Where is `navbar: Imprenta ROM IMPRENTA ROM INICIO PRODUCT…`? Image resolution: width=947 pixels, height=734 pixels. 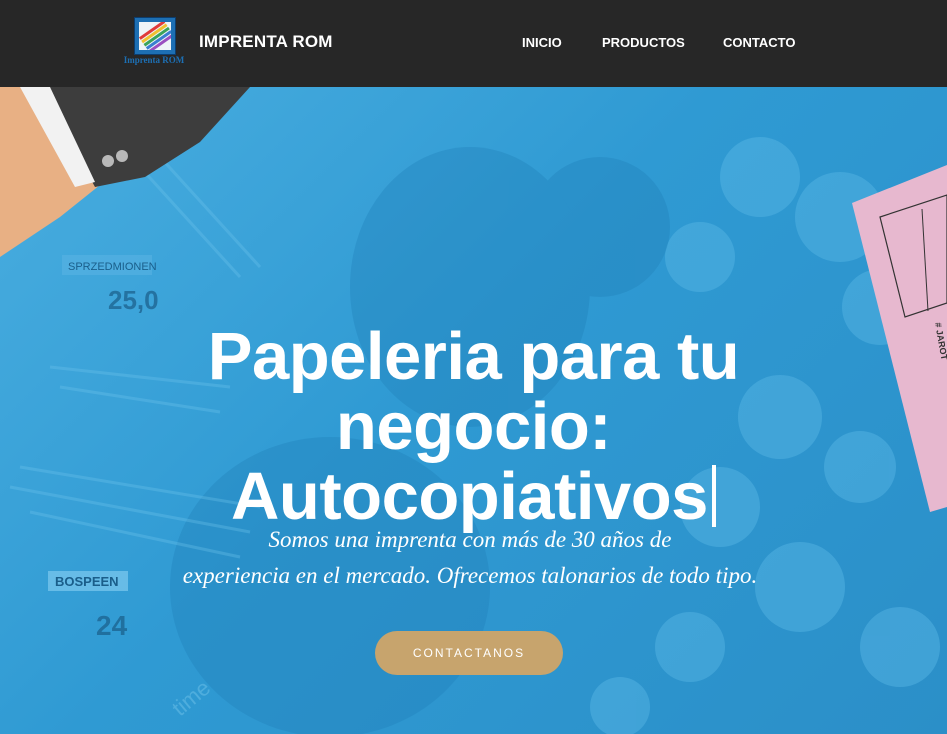
navbar: Imprenta ROM IMPRENTA ROM INICIO PRODUCT… is located at coordinates (473, 43).